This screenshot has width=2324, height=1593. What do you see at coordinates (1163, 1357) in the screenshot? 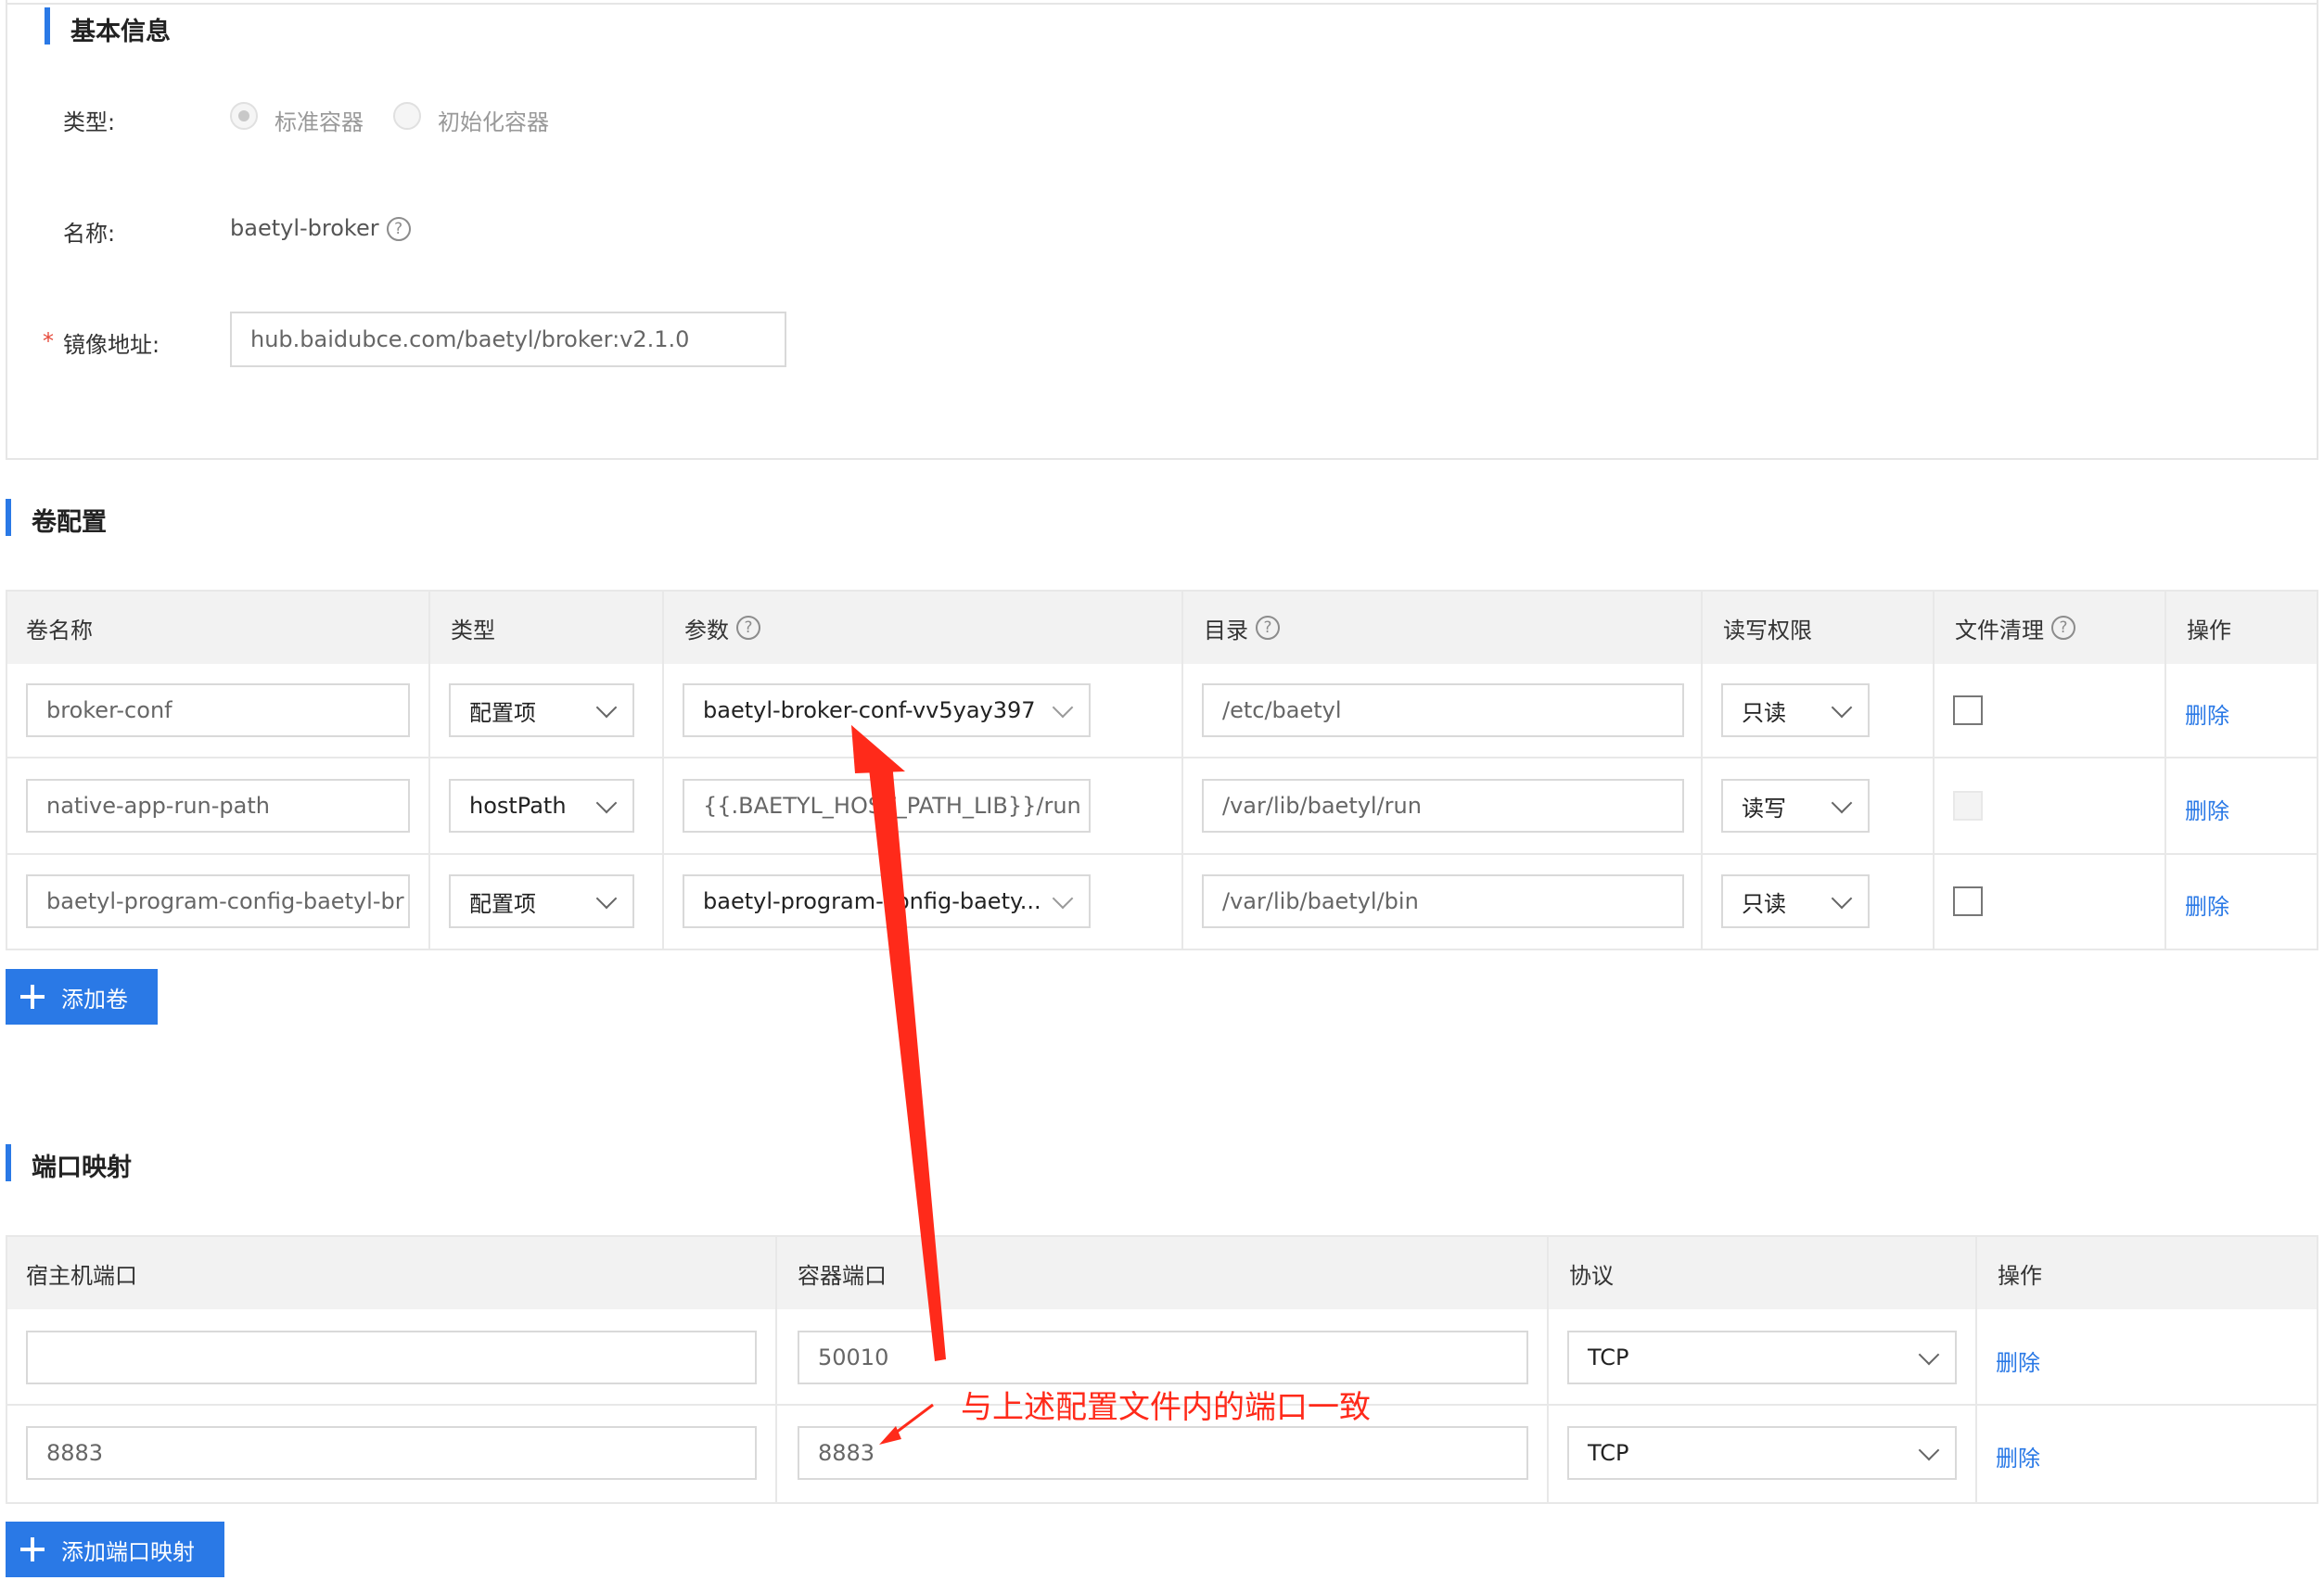
I see `container-port-input: 50010` at bounding box center [1163, 1357].